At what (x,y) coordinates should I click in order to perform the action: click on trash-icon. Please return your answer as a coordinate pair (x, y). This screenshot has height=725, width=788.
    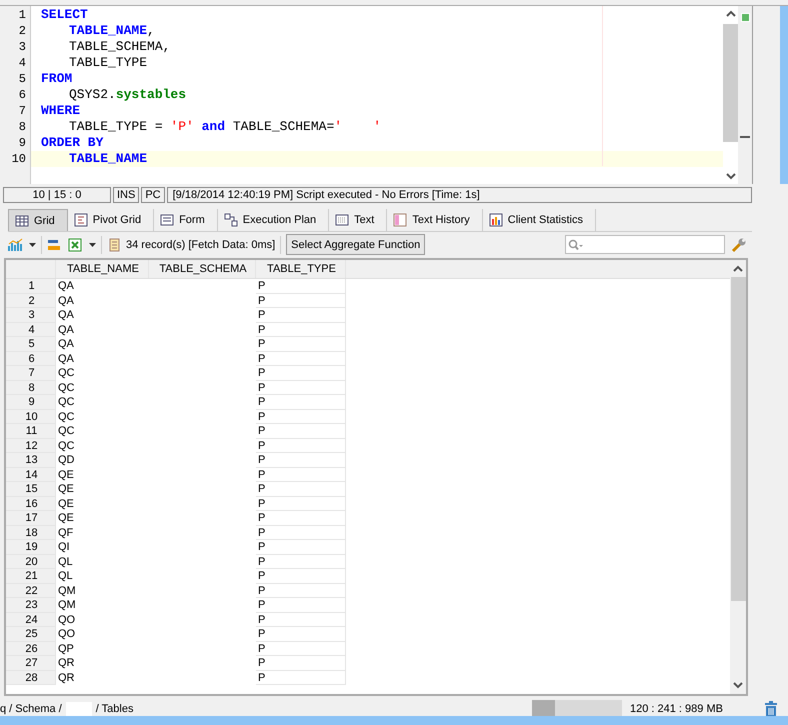
    Looking at the image, I should click on (771, 709).